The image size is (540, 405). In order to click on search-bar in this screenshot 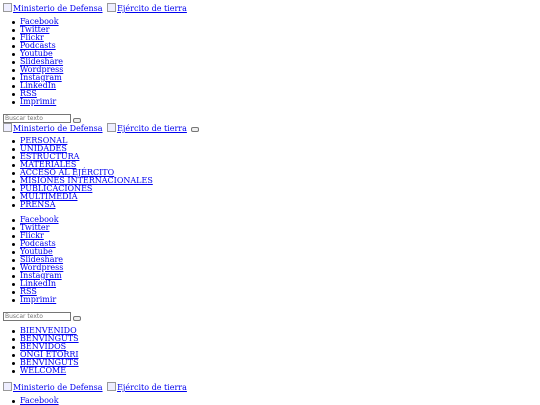, I will do `click(42, 118)`.